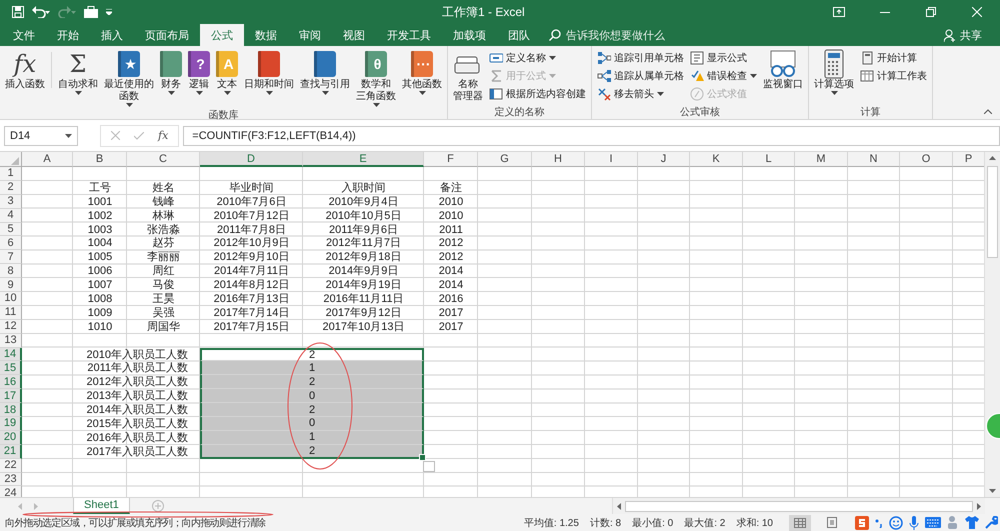 Image resolution: width=1000 pixels, height=531 pixels. Describe the element at coordinates (800, 522) in the screenshot. I see `normal-view-button` at that location.